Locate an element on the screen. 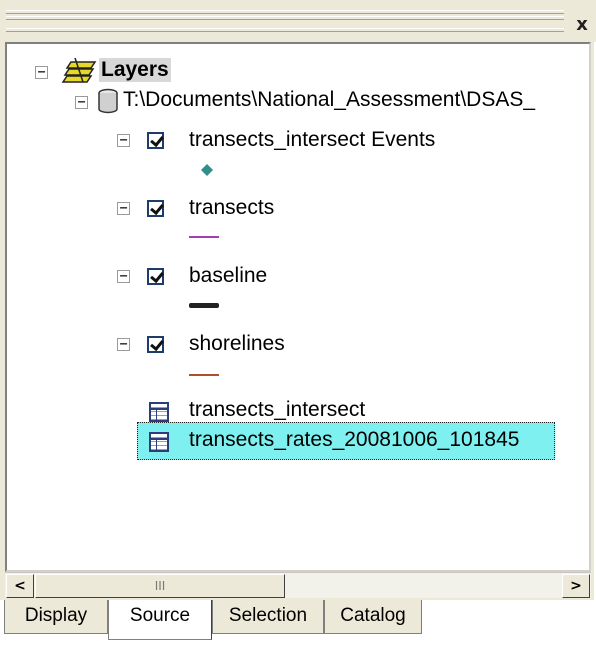 This screenshot has width=596, height=653. table-label: transects_rates_20081006_101845 is located at coordinates (354, 440).